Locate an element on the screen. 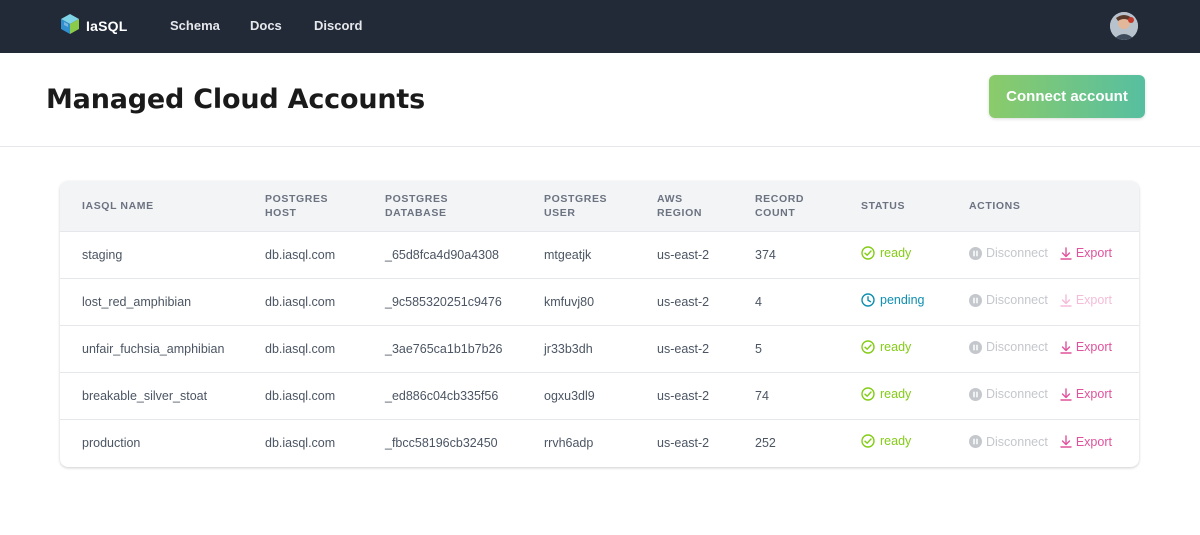 This screenshot has width=1200, height=535. iasql-logo-icon is located at coordinates (70, 26).